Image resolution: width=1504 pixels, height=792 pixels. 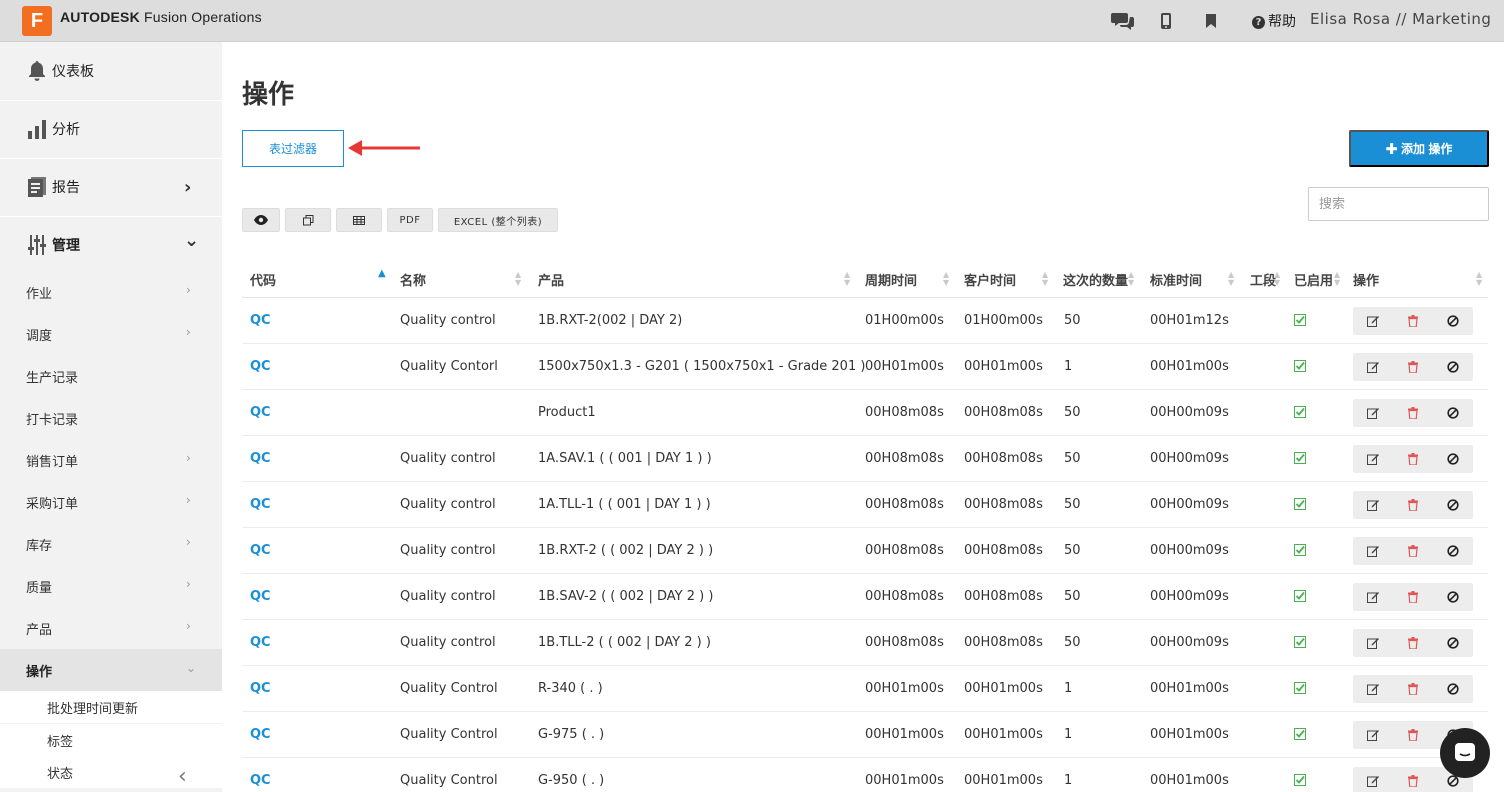 I want to click on sidebar-item-operations: 操作 ⌄, so click(x=111, y=670).